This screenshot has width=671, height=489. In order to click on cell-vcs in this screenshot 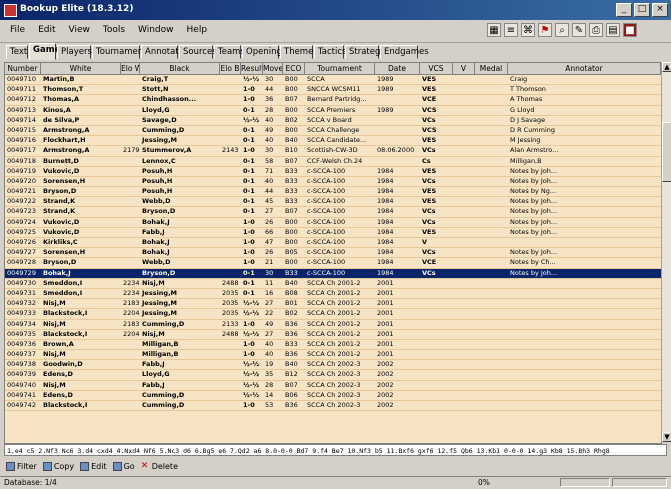, I will do `click(436, 395)`.